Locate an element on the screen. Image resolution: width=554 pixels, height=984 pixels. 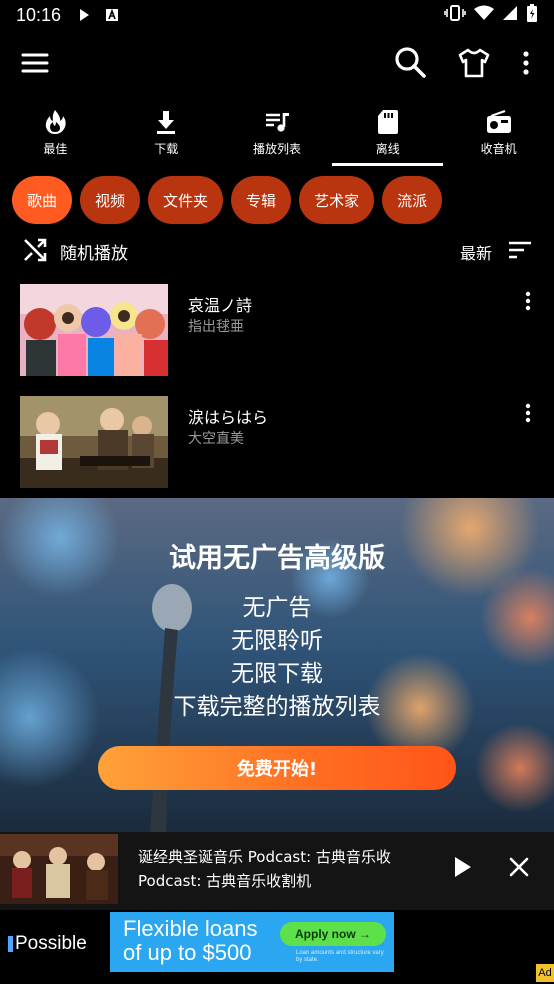
tab-radio: 收音机 is located at coordinates (498, 135).